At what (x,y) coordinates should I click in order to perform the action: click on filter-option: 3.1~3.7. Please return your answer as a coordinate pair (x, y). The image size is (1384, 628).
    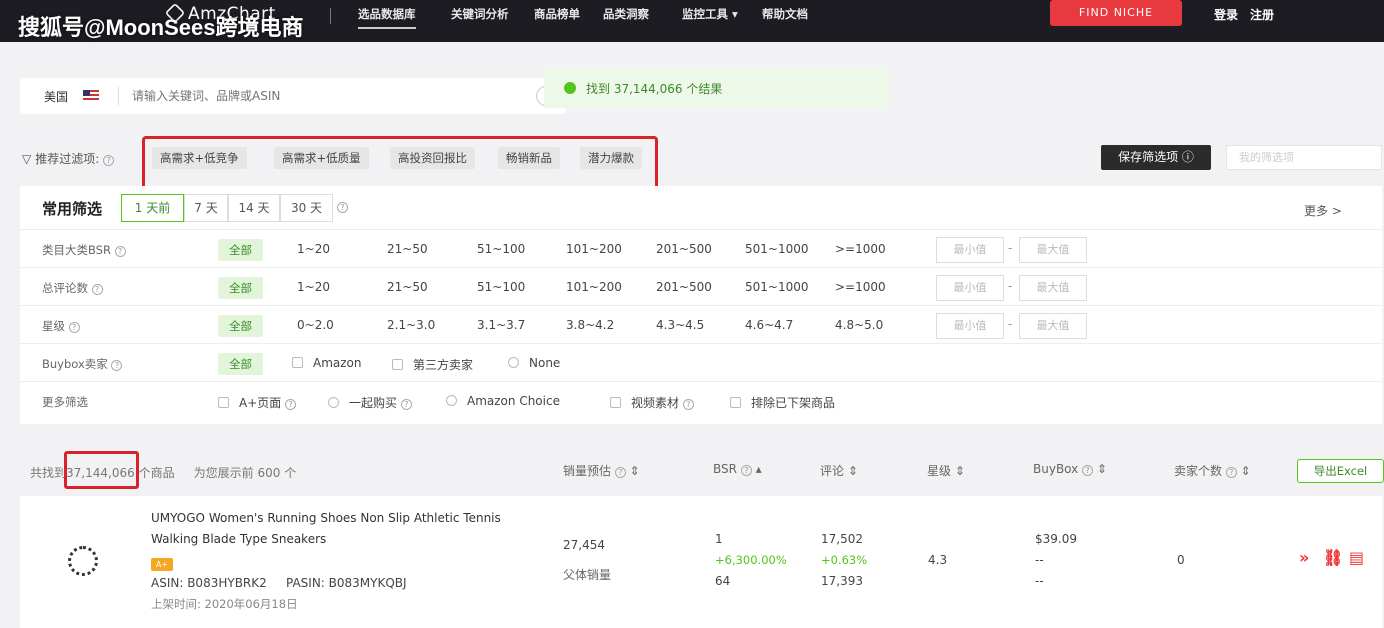
    Looking at the image, I should click on (501, 325).